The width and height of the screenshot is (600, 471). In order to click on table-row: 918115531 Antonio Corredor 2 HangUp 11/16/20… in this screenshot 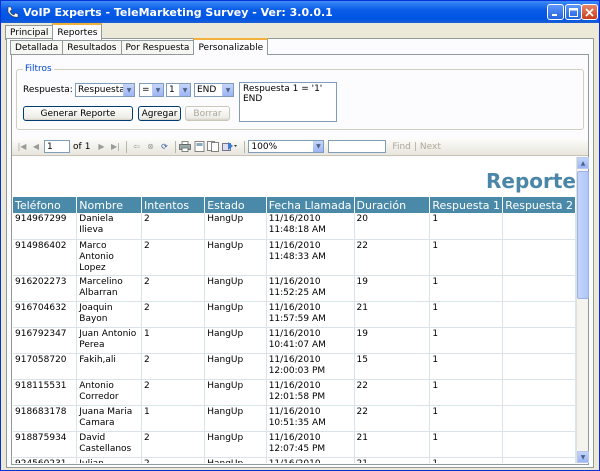, I will do `click(294, 392)`.